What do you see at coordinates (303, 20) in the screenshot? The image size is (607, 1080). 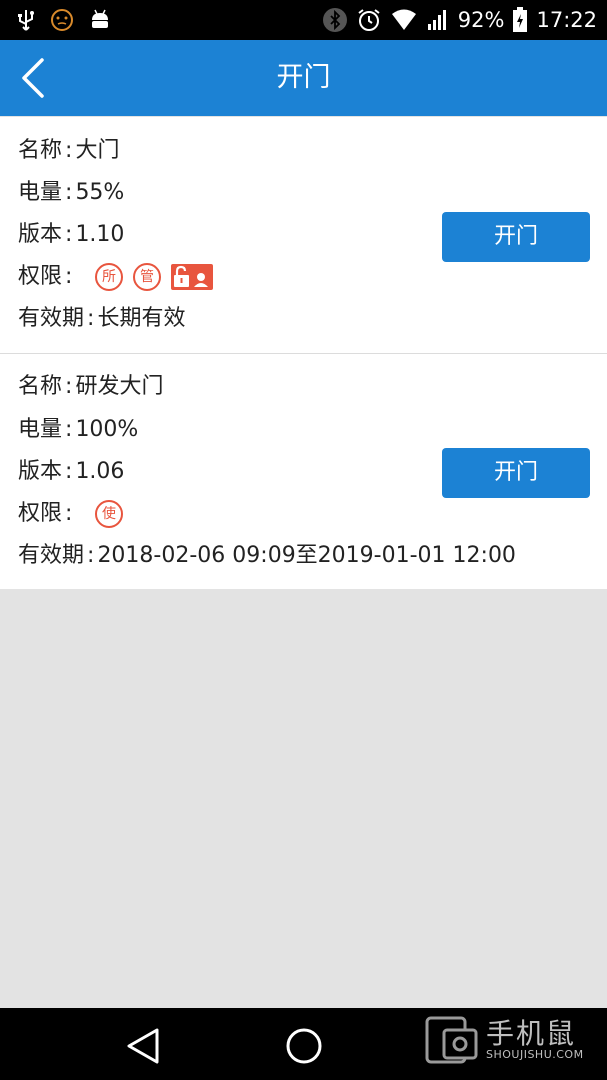 I see `status-bar: 92% 17:22` at bounding box center [303, 20].